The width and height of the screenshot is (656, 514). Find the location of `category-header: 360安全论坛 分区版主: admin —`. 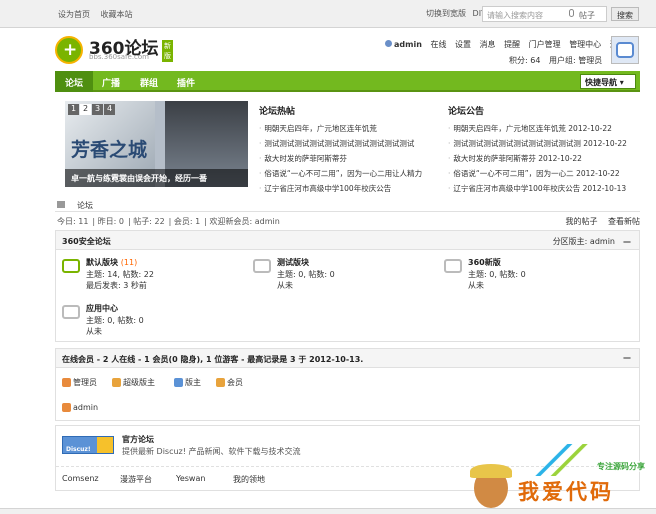

category-header: 360安全论坛 分区版主: admin — is located at coordinates (347, 240).